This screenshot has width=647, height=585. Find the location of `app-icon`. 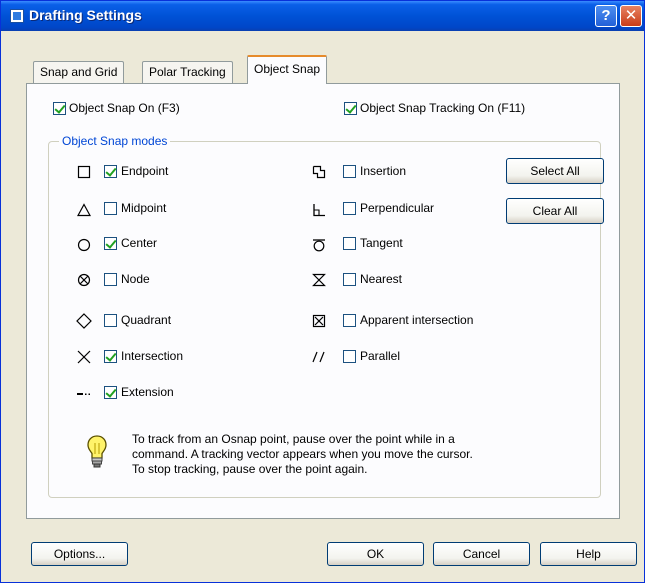

app-icon is located at coordinates (17, 16).